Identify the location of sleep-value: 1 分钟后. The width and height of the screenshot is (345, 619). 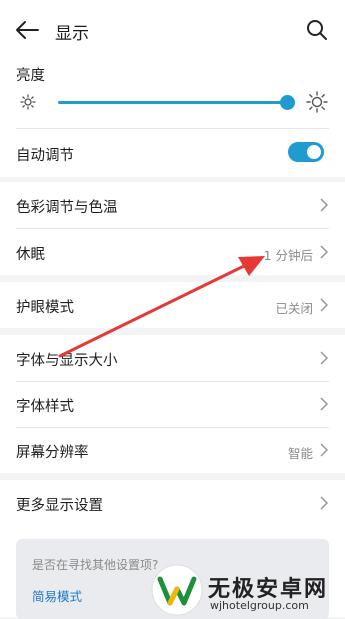
(288, 255).